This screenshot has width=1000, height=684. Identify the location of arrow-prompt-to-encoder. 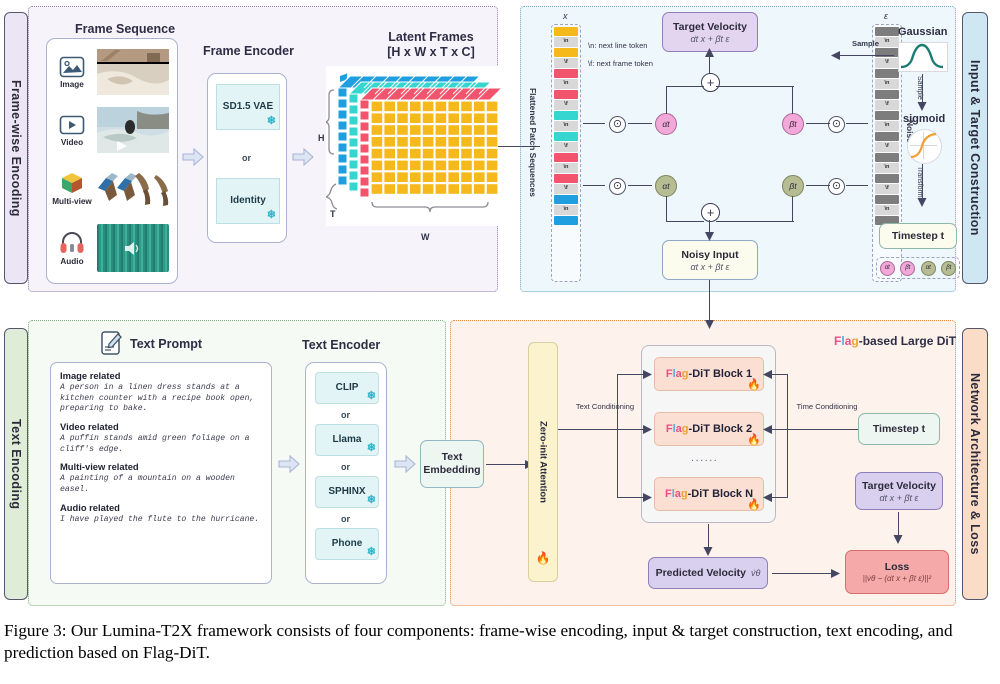
(289, 466).